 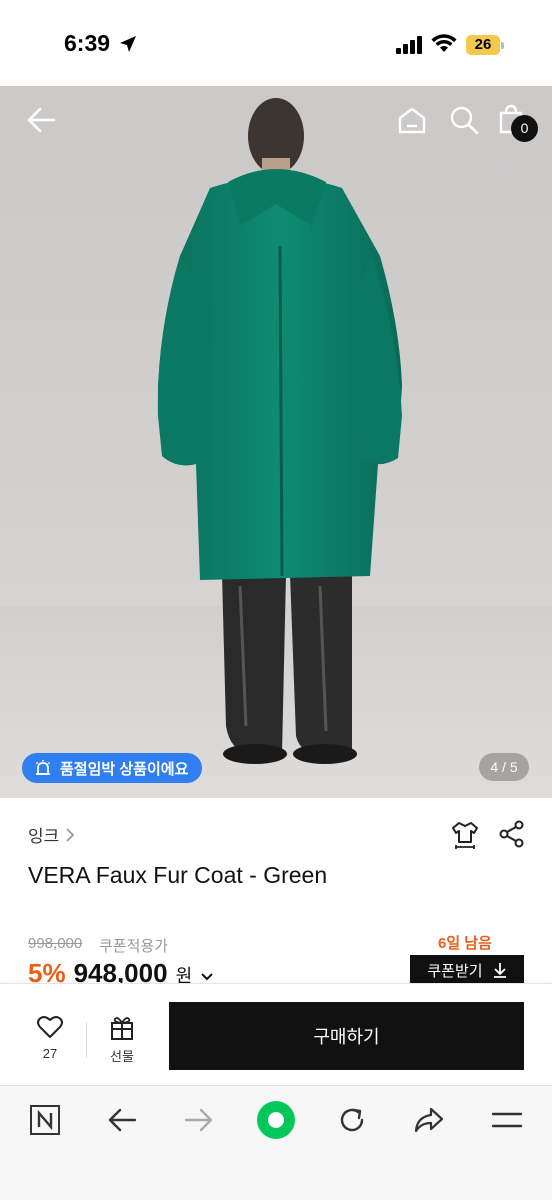 What do you see at coordinates (128, 44) in the screenshot?
I see `location-arrow-icon` at bounding box center [128, 44].